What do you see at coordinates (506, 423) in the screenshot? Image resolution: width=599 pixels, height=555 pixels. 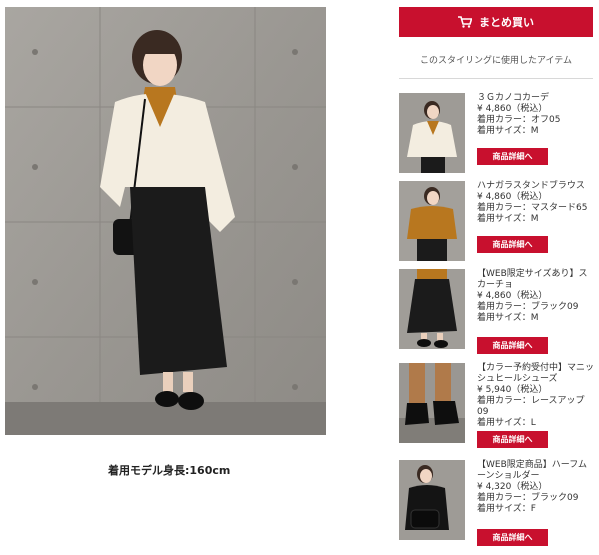 I see `item-size: 着用サイズ：L` at bounding box center [506, 423].